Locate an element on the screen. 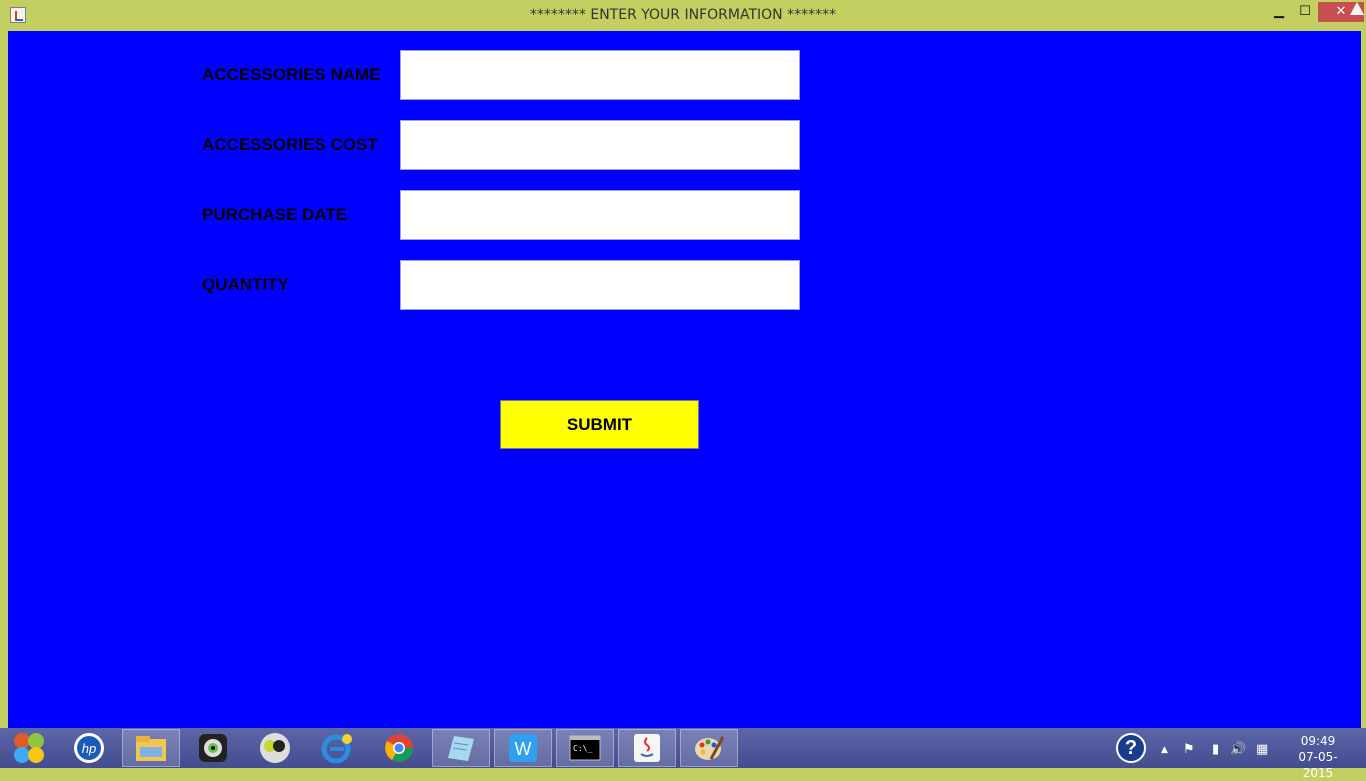  system-clock: 09:49 07-05-2015 is located at coordinates (1318, 757).